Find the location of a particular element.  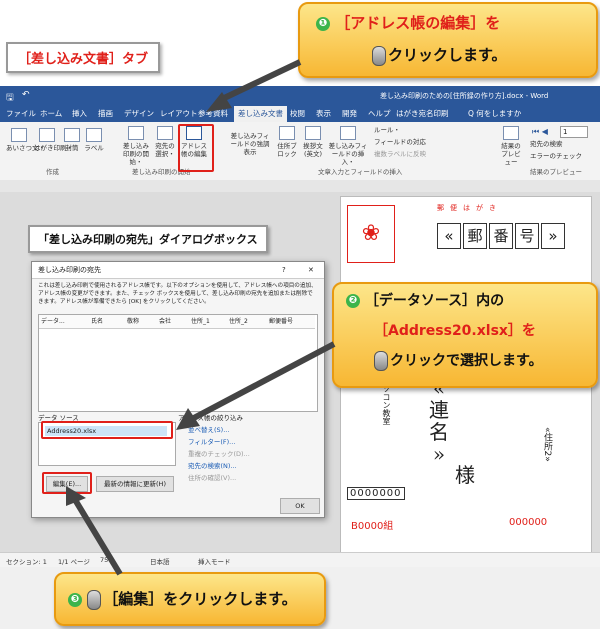

arrow-to-datasource is located at coordinates (262, 382).